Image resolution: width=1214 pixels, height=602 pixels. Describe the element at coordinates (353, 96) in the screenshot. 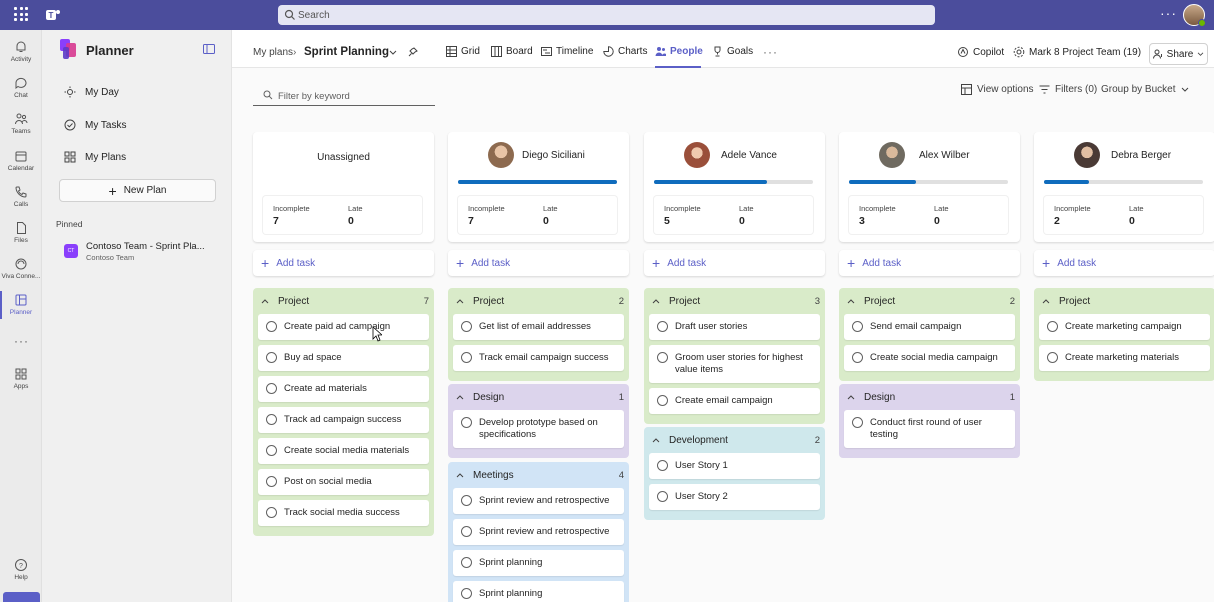

I see `filter-input` at that location.